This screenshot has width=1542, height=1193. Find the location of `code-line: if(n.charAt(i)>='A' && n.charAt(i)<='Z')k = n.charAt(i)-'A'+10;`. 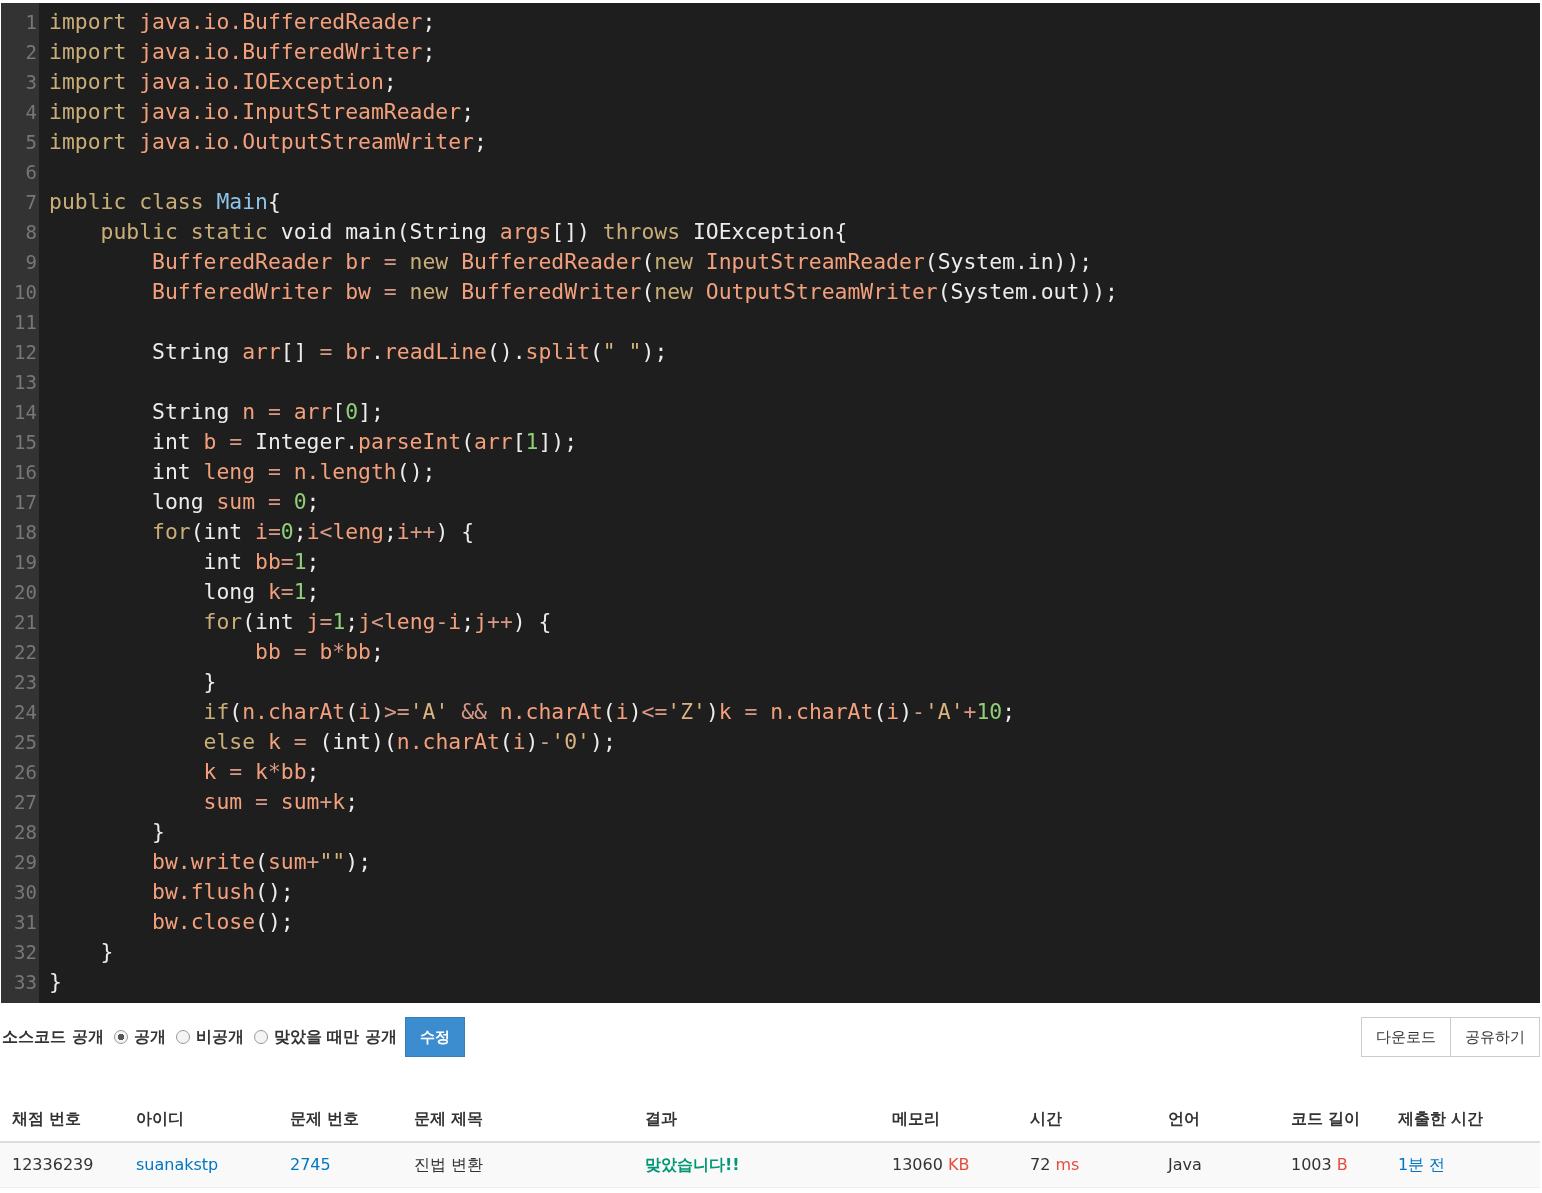

code-line: if(n.charAt(i)>='A' && n.charAt(i)<='Z')k = n.charAt(i)-'A'+10; is located at coordinates (609, 712).